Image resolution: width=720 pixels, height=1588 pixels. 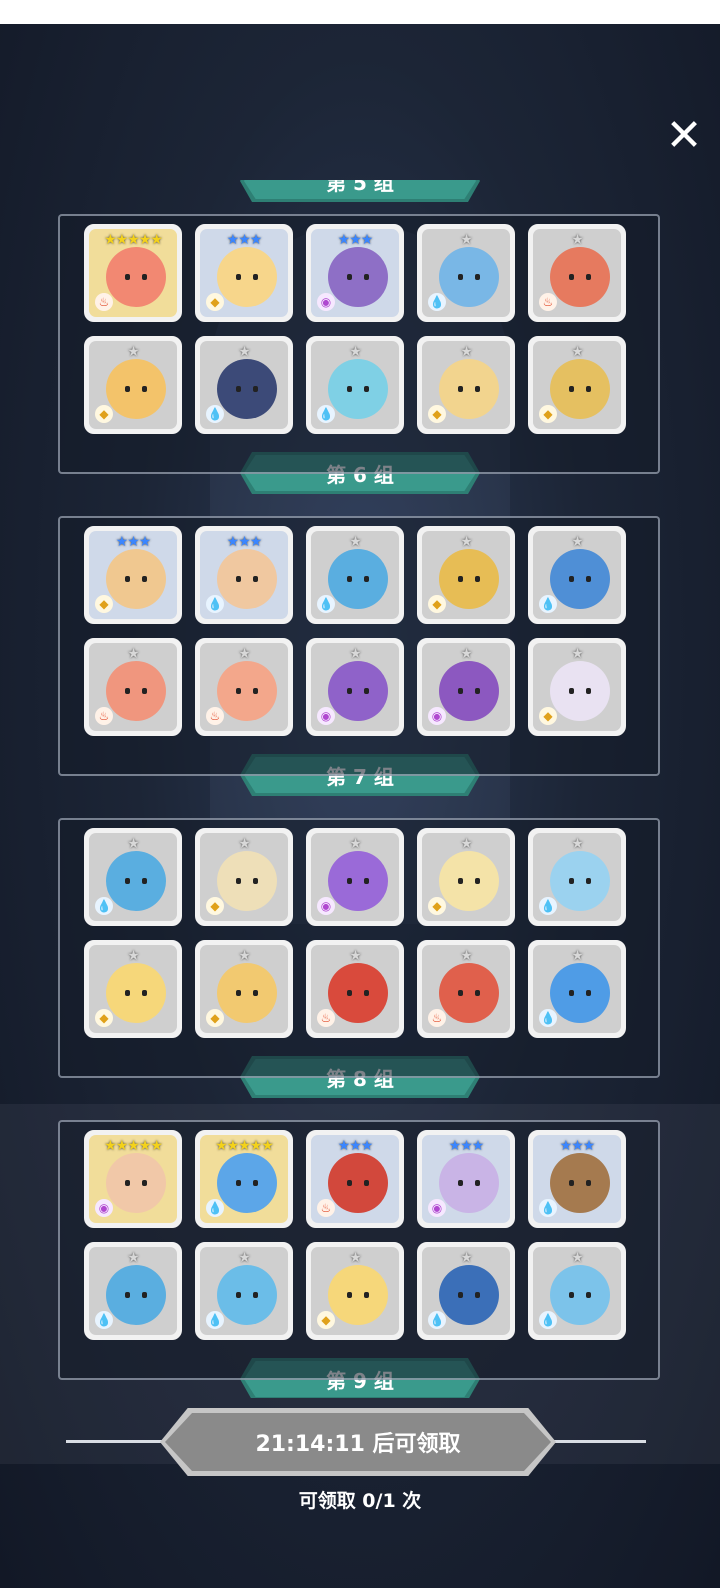 What do you see at coordinates (684, 136) in the screenshot?
I see `close-icon: ✕` at bounding box center [684, 136].